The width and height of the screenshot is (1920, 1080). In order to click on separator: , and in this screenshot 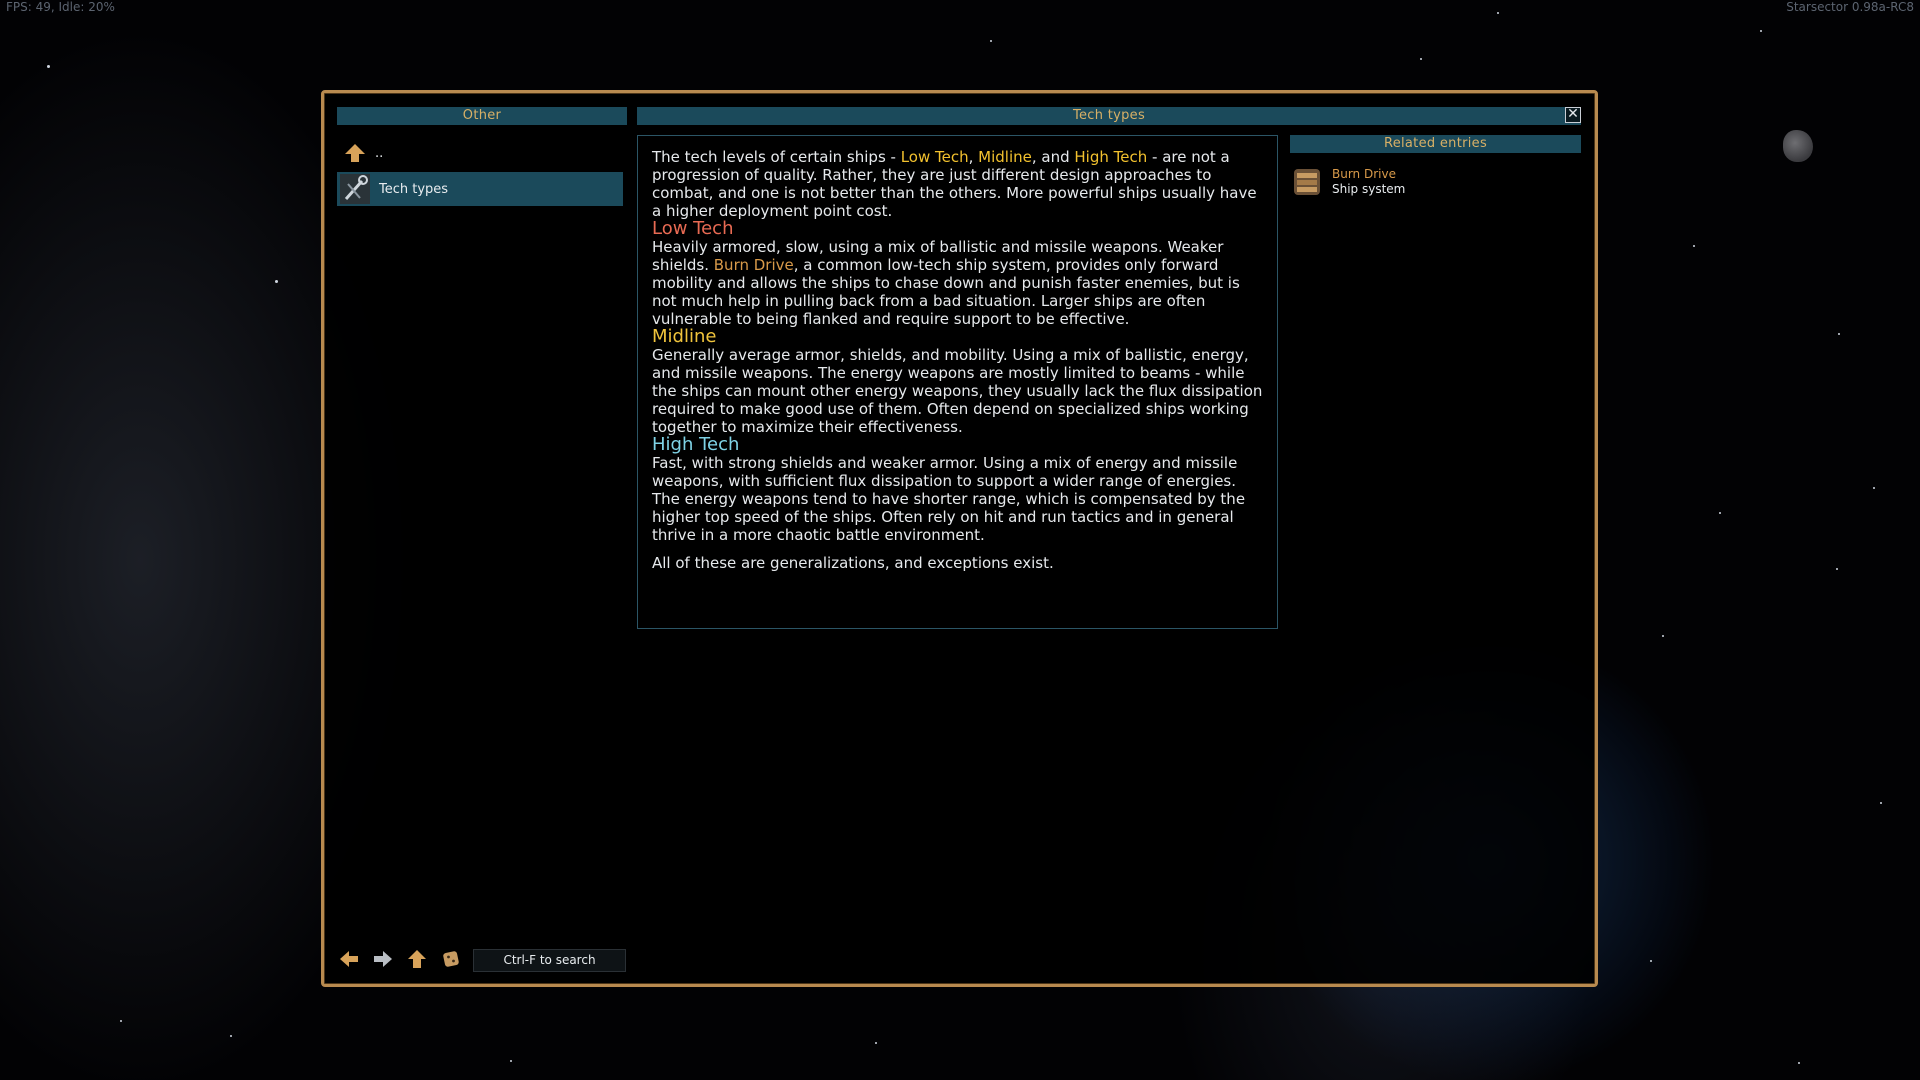, I will do `click(1053, 157)`.